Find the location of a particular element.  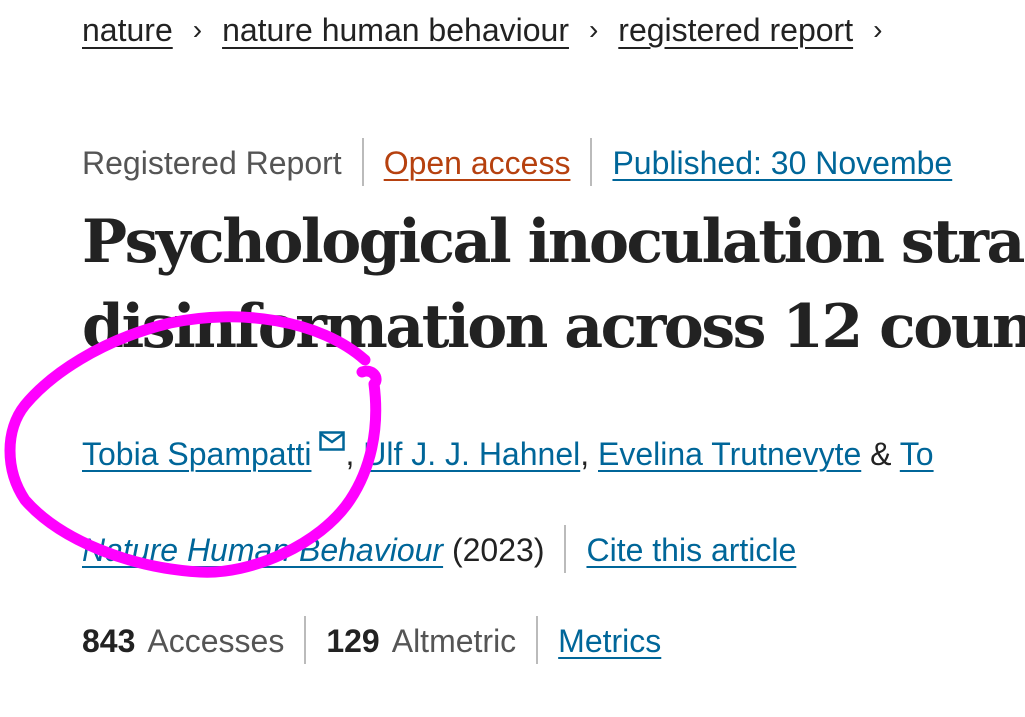

accesses-count: 843 is located at coordinates (109, 641).